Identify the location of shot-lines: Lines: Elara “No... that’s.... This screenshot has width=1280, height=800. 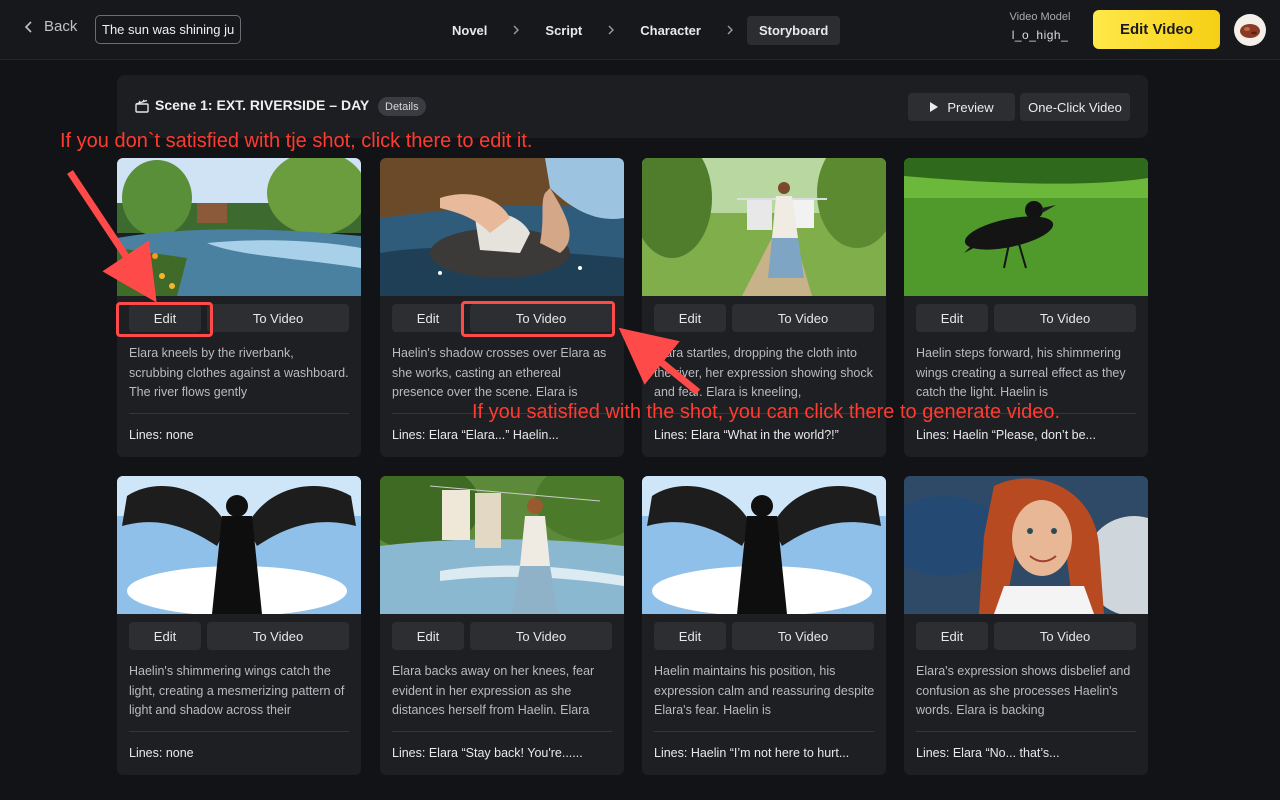
(988, 753).